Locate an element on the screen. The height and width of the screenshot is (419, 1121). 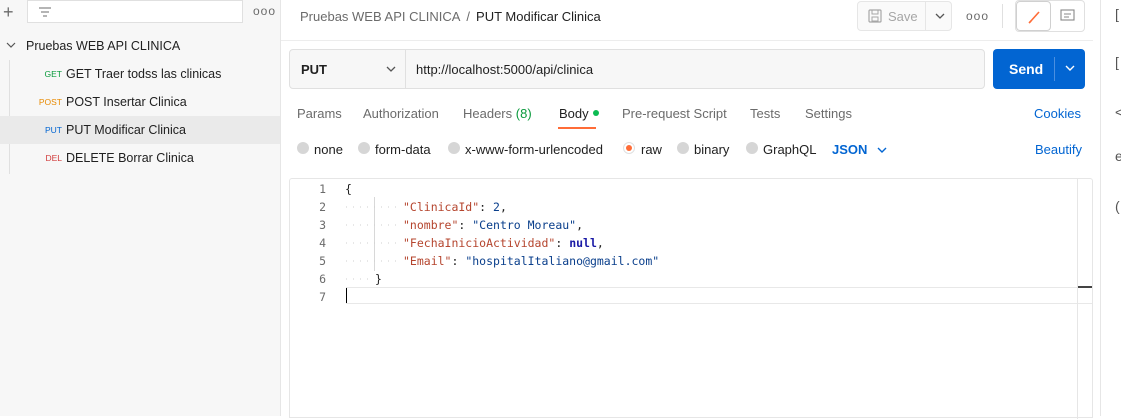
documentation-icon: [ is located at coordinates (1117, 14).